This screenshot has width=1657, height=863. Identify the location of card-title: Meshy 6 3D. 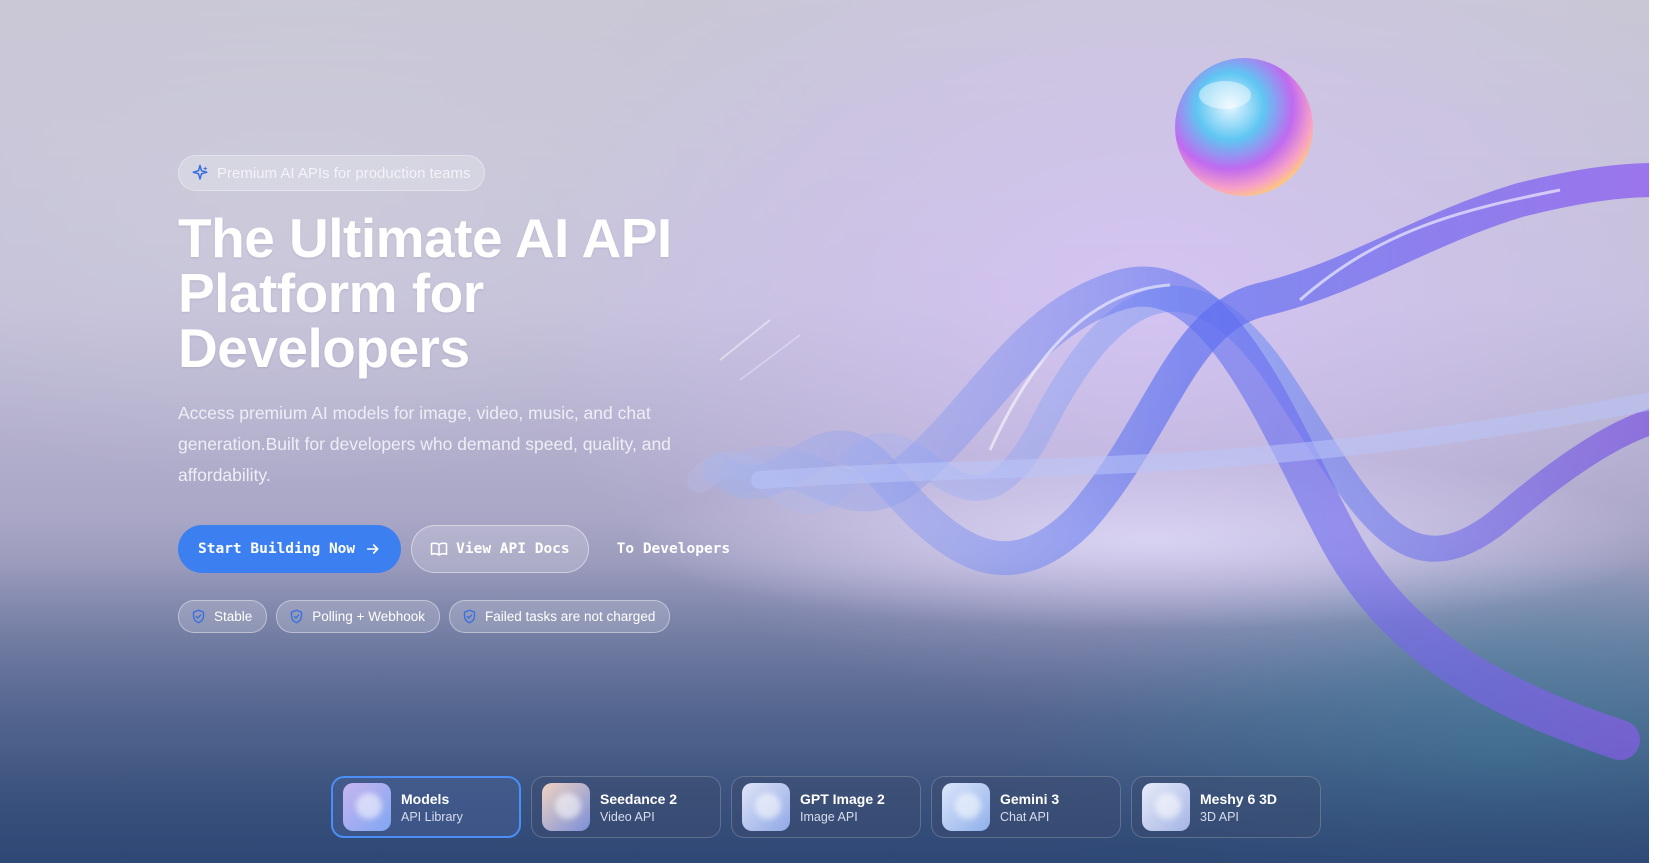
(1239, 798).